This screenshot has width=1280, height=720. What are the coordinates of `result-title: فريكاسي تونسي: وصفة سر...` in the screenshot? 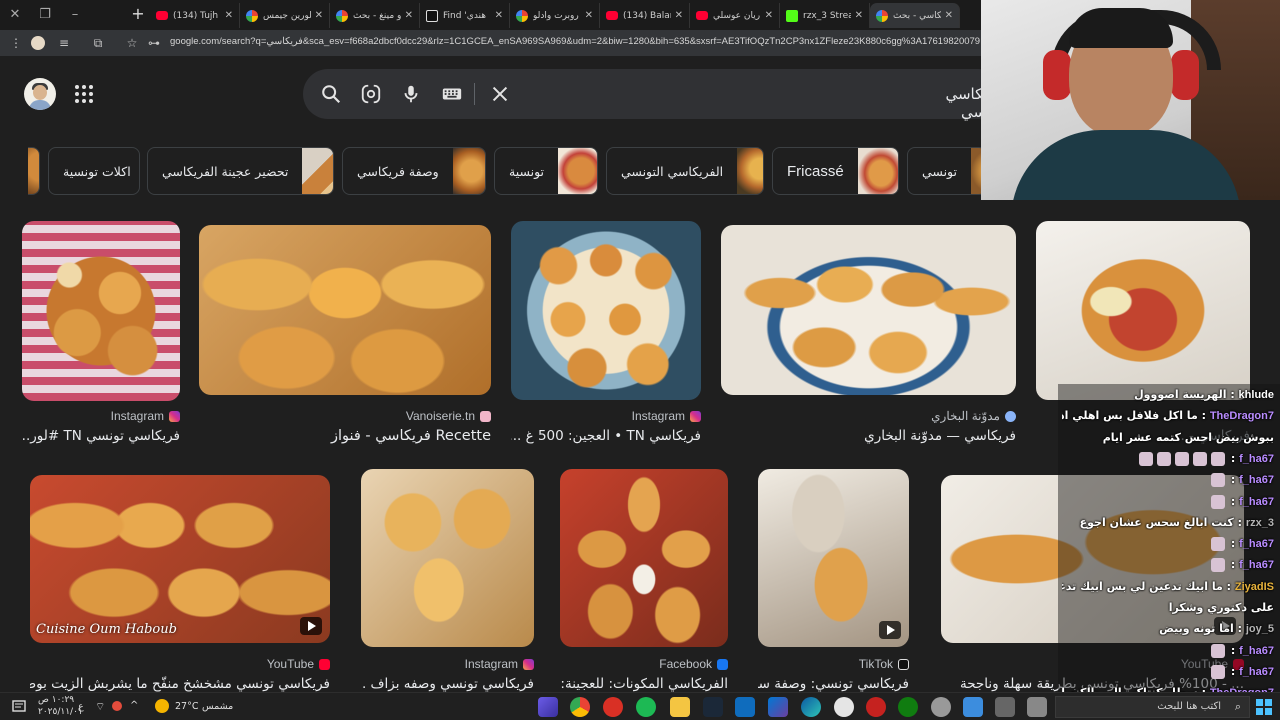 It's located at (833, 684).